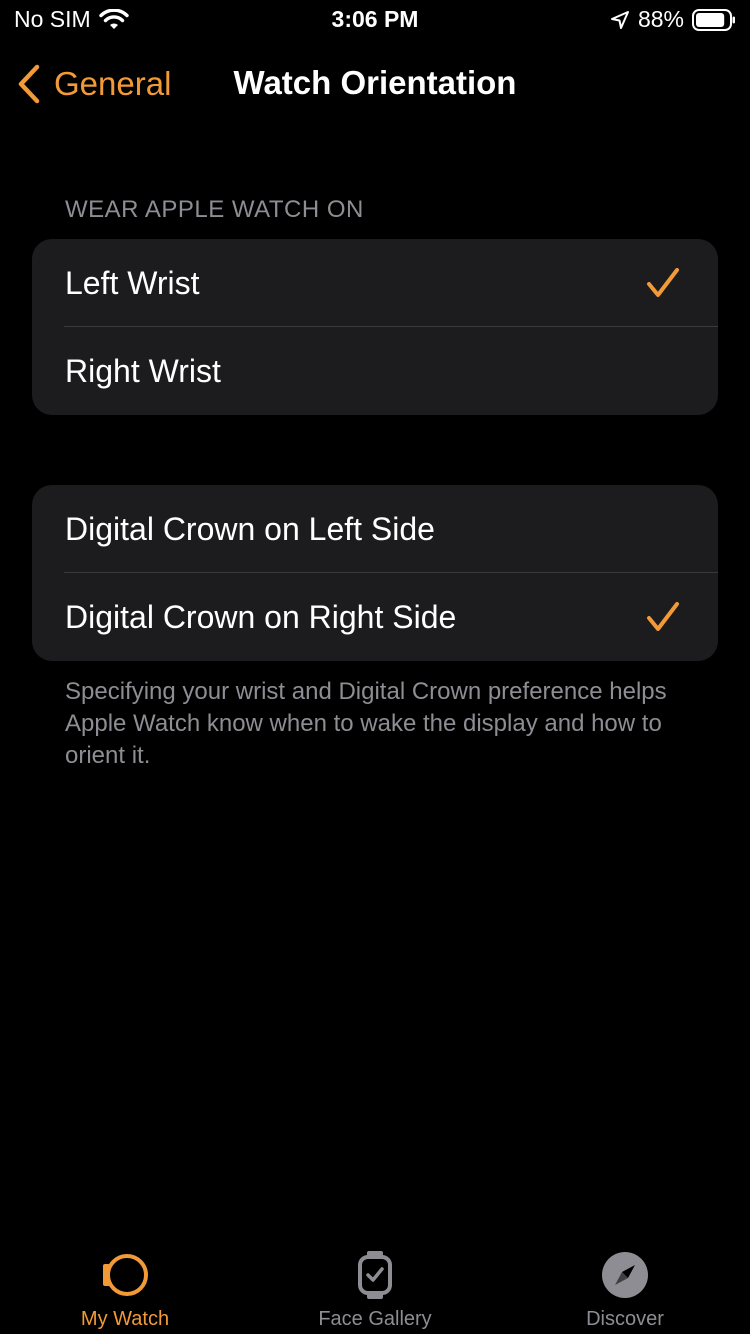  I want to click on option-right-wrist: Right Wrist, so click(375, 371).